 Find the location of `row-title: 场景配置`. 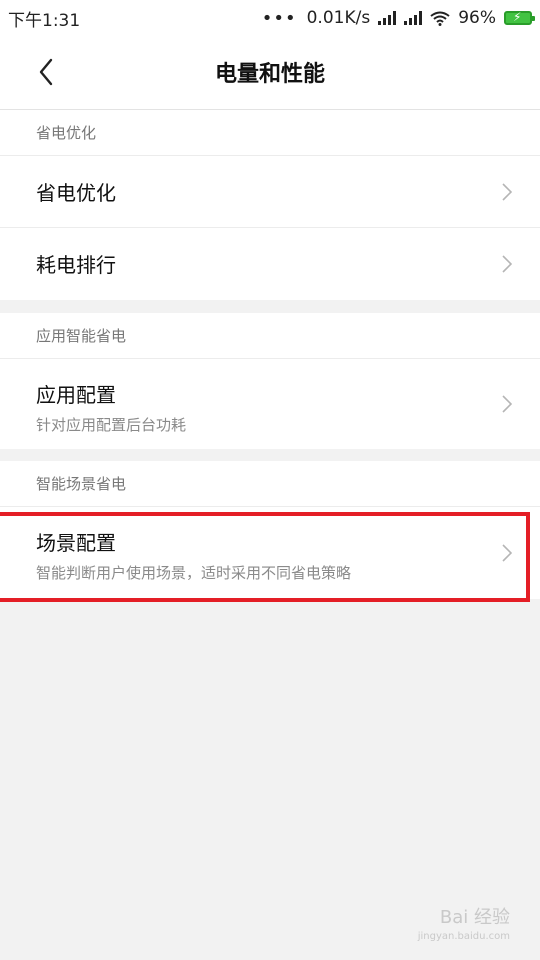

row-title: 场景配置 is located at coordinates (76, 543).